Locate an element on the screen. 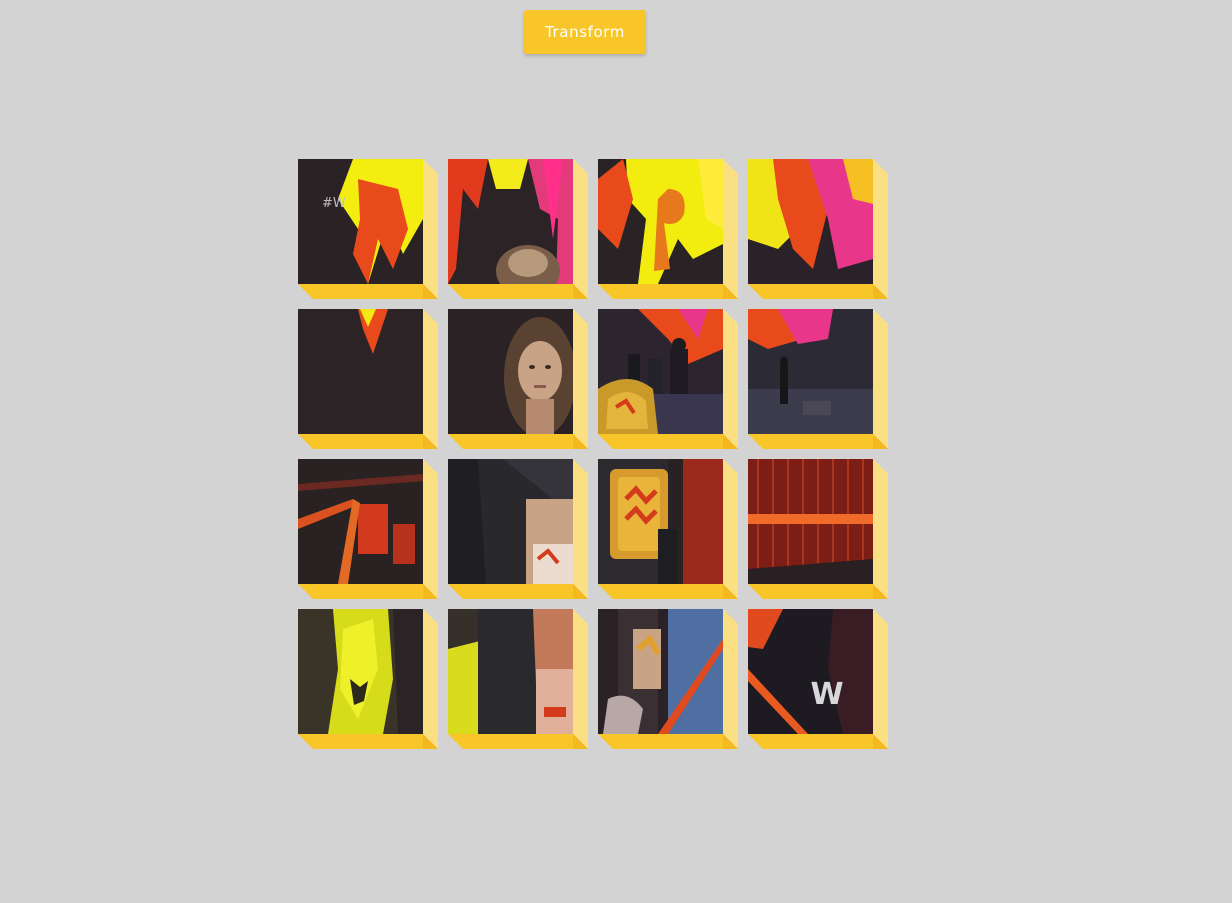 The width and height of the screenshot is (1232, 903). brand-mark-text: W is located at coordinates (826, 694).